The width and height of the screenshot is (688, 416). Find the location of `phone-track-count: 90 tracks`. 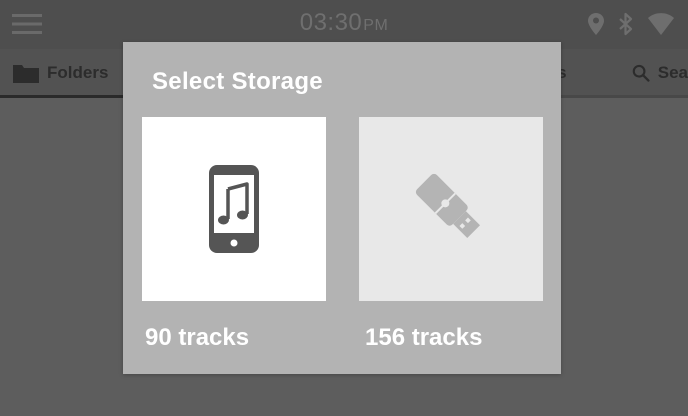

phone-track-count: 90 tracks is located at coordinates (197, 337).